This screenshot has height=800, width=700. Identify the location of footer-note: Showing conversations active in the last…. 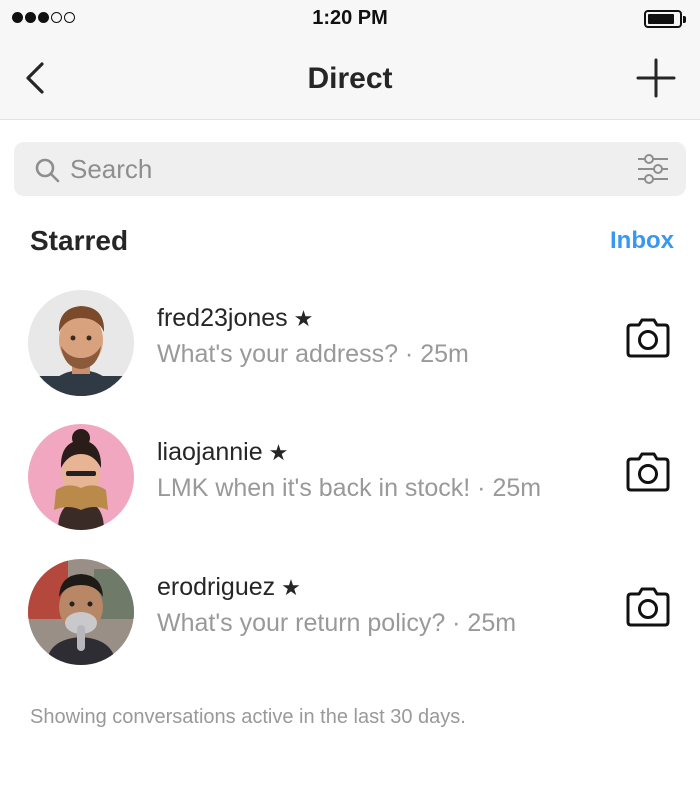
(248, 717).